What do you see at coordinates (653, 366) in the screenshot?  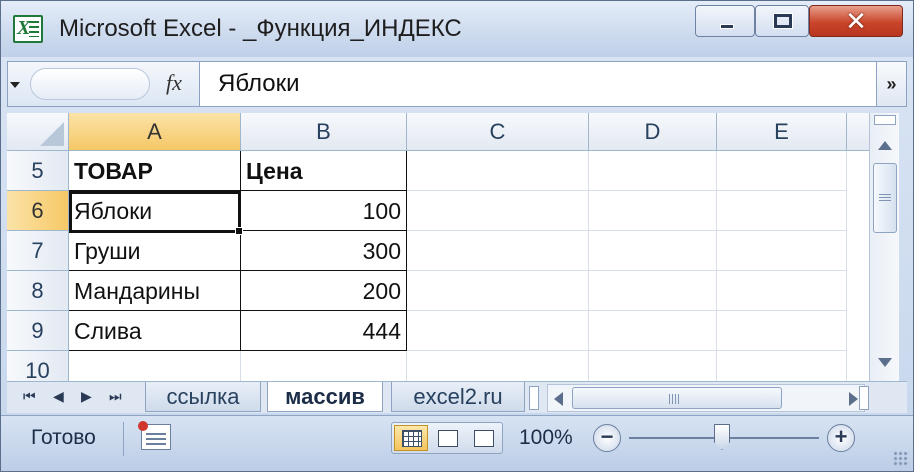 I see `cell-d10` at bounding box center [653, 366].